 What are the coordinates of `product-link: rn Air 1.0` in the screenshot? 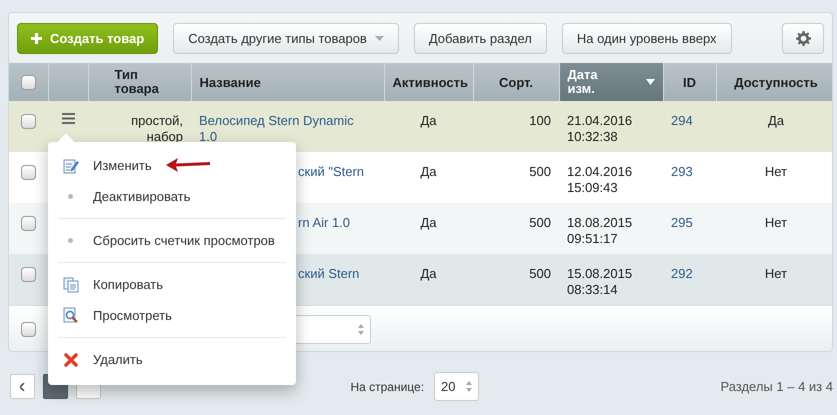 It's located at (324, 223).